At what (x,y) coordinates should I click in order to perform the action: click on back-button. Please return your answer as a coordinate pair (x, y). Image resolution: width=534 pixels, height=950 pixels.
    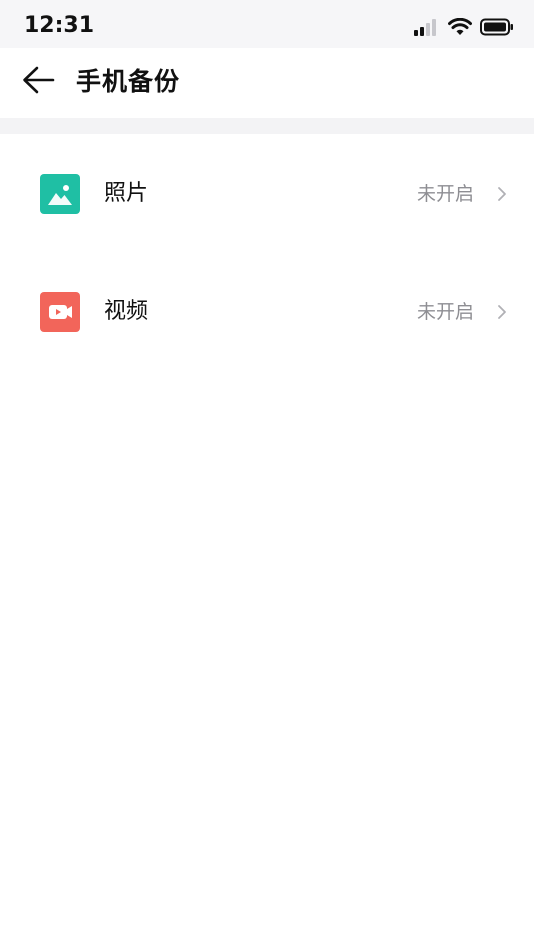
    Looking at the image, I should click on (38, 82).